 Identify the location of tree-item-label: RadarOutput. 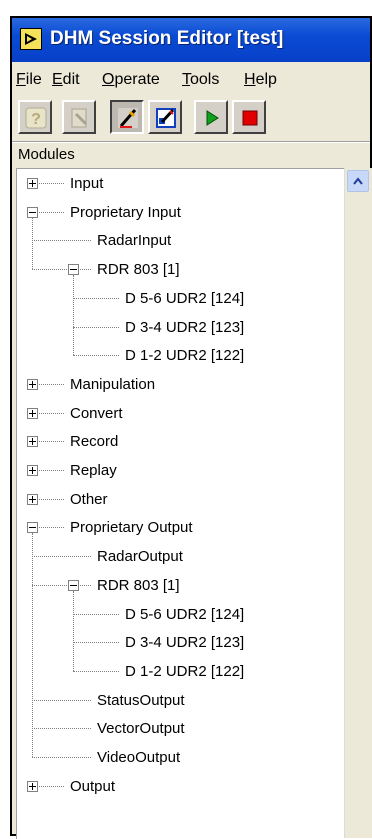
(140, 557).